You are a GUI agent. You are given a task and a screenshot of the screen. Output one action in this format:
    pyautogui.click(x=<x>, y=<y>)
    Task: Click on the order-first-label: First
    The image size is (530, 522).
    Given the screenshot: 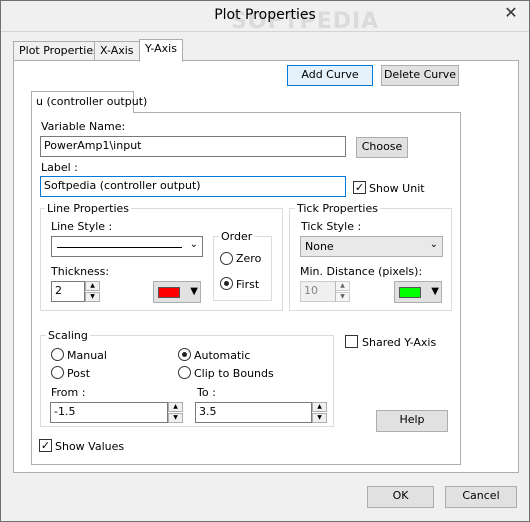 What is the action you would take?
    pyautogui.click(x=248, y=284)
    